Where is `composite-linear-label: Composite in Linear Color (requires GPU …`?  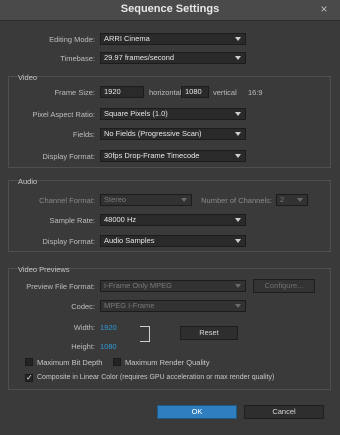 composite-linear-label: Composite in Linear Color (requires GPU … is located at coordinates (156, 377).